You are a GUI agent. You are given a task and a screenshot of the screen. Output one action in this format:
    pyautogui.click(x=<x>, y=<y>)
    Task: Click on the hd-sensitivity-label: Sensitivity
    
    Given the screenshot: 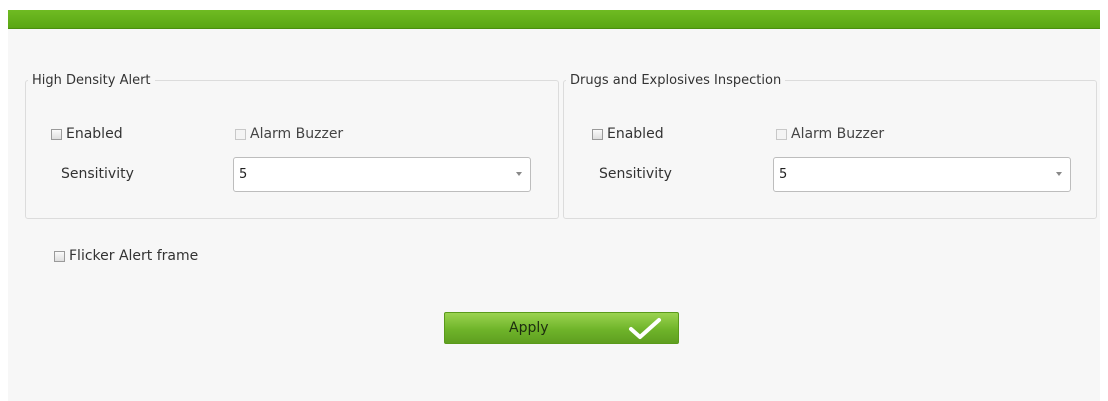 What is the action you would take?
    pyautogui.click(x=97, y=174)
    